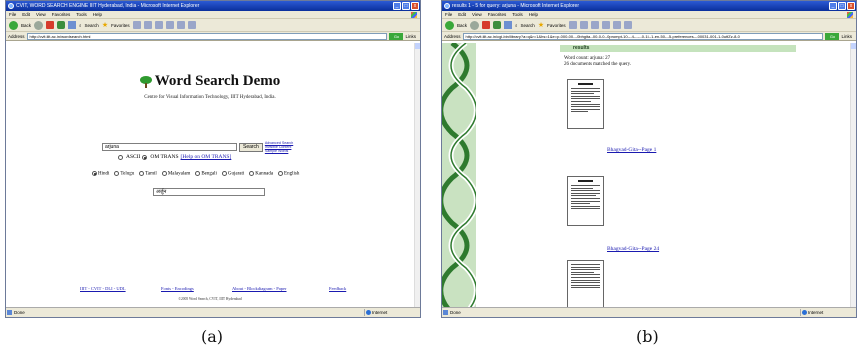 The image size is (861, 356). Describe the element at coordinates (292, 174) in the screenshot. I see `english-label: English` at that location.